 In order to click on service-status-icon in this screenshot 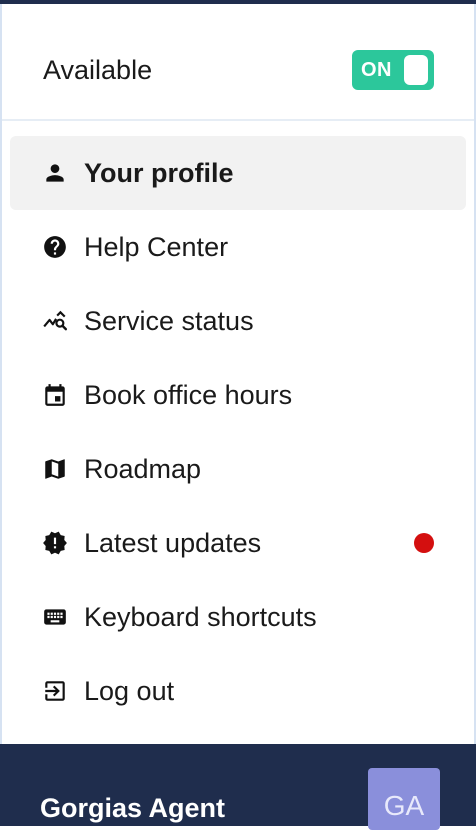, I will do `click(55, 321)`.